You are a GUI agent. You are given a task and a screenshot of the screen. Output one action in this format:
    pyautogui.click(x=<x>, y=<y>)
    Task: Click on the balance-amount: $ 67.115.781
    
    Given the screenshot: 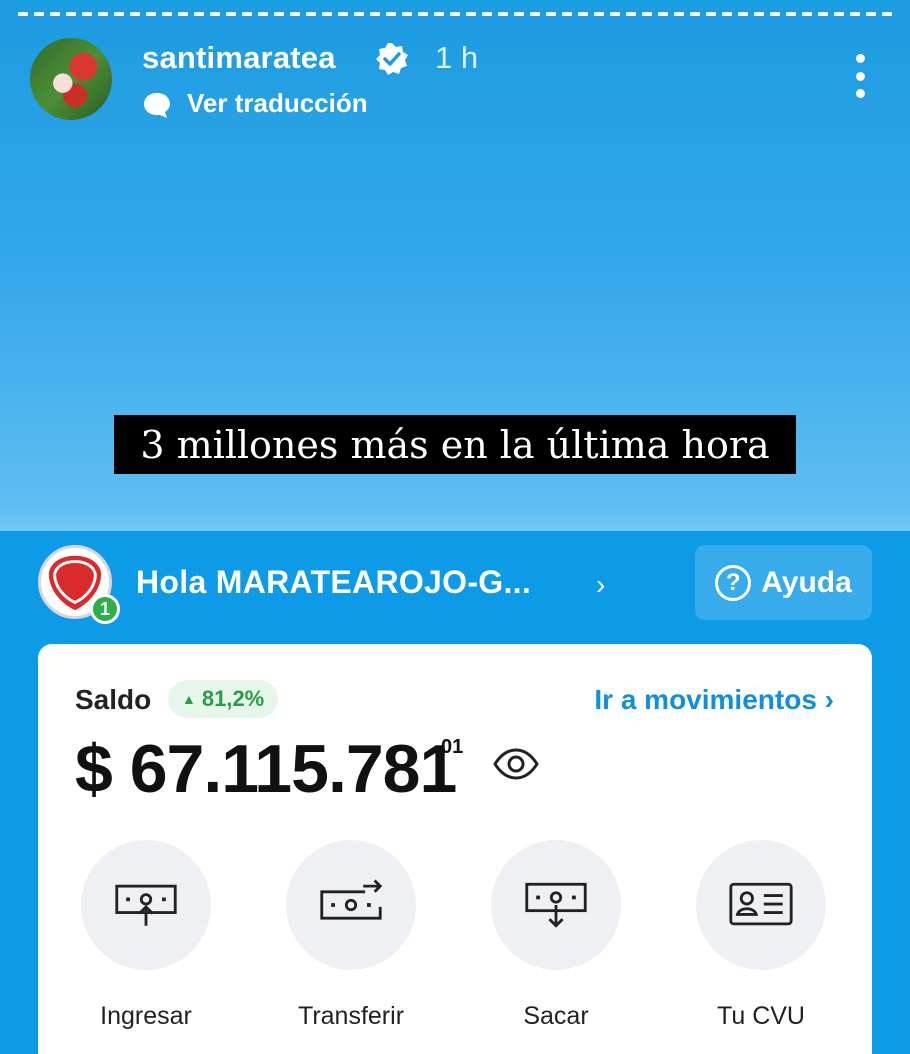 What is the action you would take?
    pyautogui.click(x=266, y=769)
    